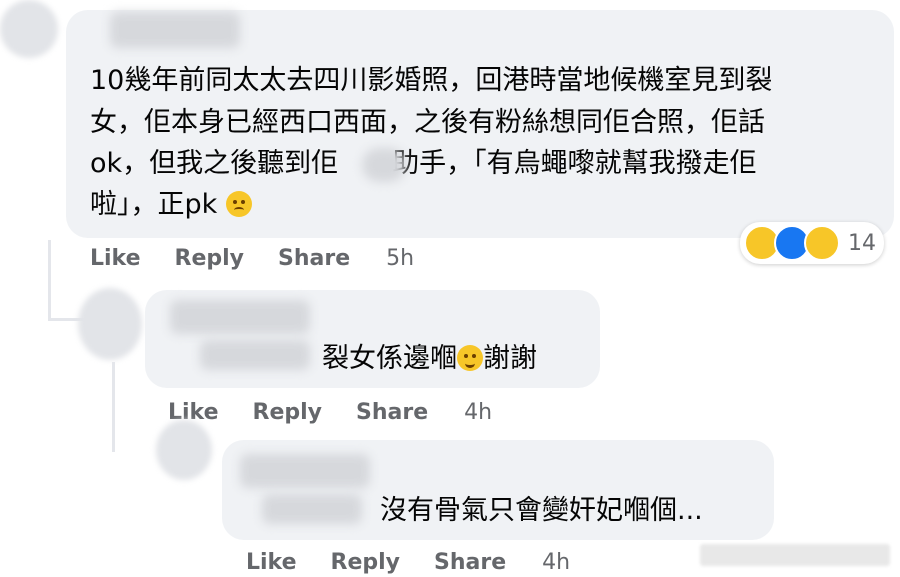  Describe the element at coordinates (252, 258) in the screenshot. I see `comment-actions: Like Reply Share 5h` at that location.